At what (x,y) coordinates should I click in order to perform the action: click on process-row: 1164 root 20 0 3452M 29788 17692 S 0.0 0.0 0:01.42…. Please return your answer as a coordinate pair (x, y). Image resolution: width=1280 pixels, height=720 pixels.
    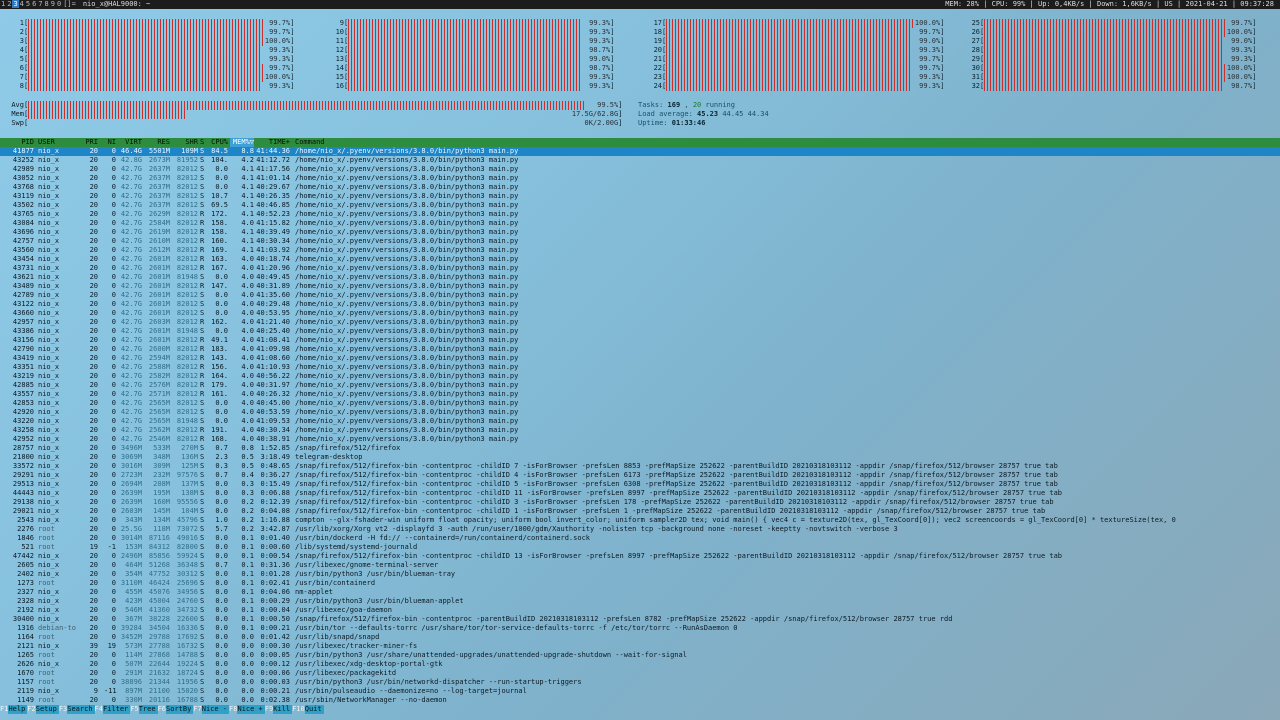
    Looking at the image, I should click on (640, 637).